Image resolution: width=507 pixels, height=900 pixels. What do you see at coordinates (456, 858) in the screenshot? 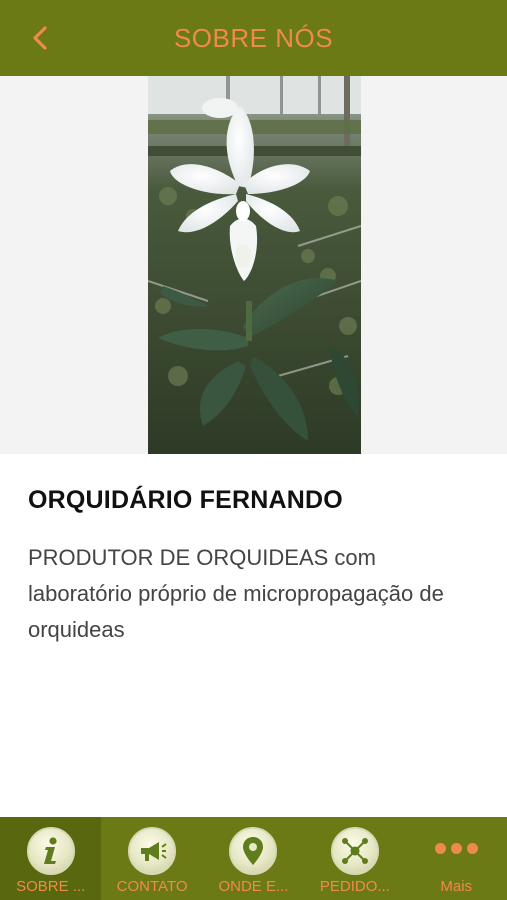
I see `tab-mais: Mais` at bounding box center [456, 858].